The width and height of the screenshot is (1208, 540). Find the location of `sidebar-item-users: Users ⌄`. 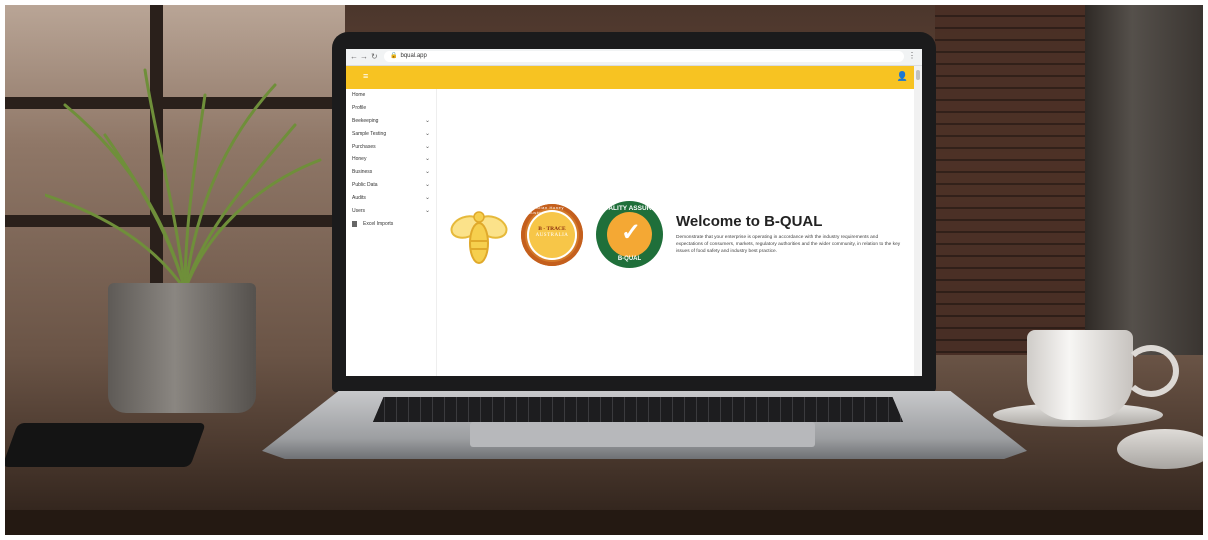

sidebar-item-users: Users ⌄ is located at coordinates (391, 211).